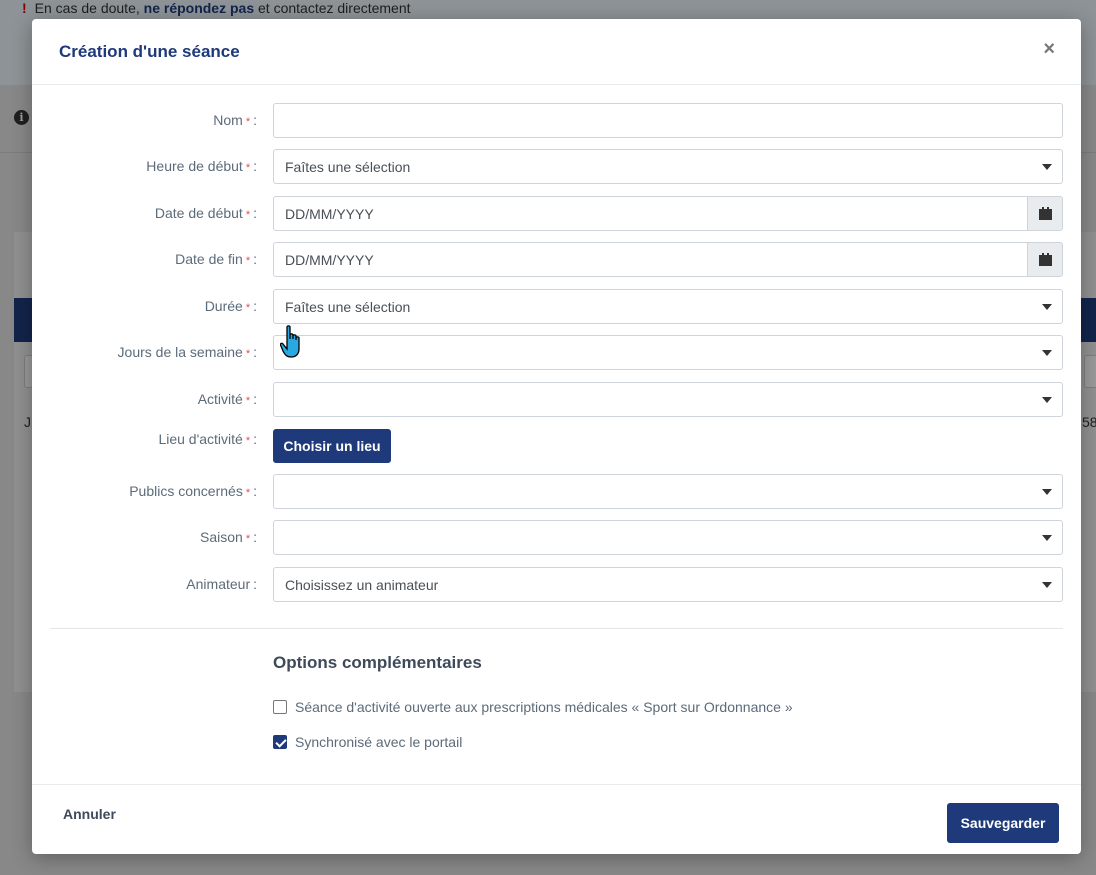 Image resolution: width=1096 pixels, height=875 pixels. I want to click on form-row-heure-debut: Heure de début *: Faîtes une sélection, so click(556, 166).